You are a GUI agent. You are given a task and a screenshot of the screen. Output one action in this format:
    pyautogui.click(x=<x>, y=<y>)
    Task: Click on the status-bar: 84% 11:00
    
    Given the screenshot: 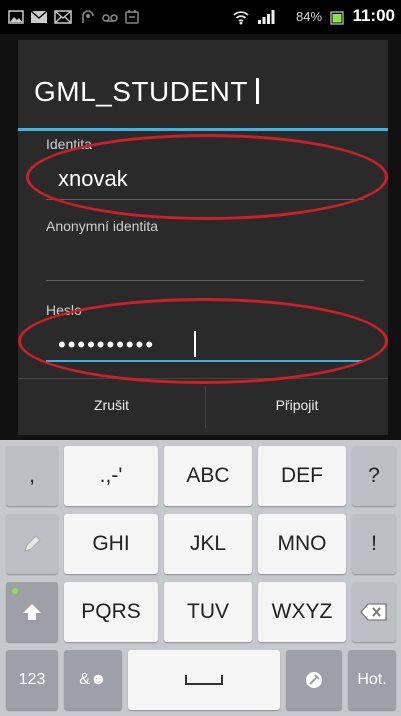 What is the action you would take?
    pyautogui.click(x=200, y=17)
    